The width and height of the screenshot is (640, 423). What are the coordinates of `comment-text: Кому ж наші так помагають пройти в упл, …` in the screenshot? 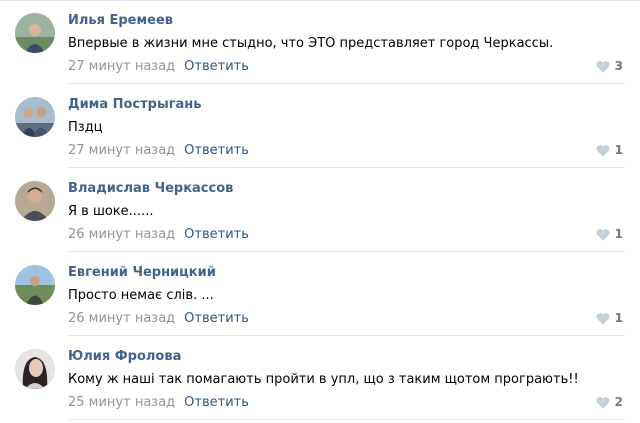 It's located at (323, 379).